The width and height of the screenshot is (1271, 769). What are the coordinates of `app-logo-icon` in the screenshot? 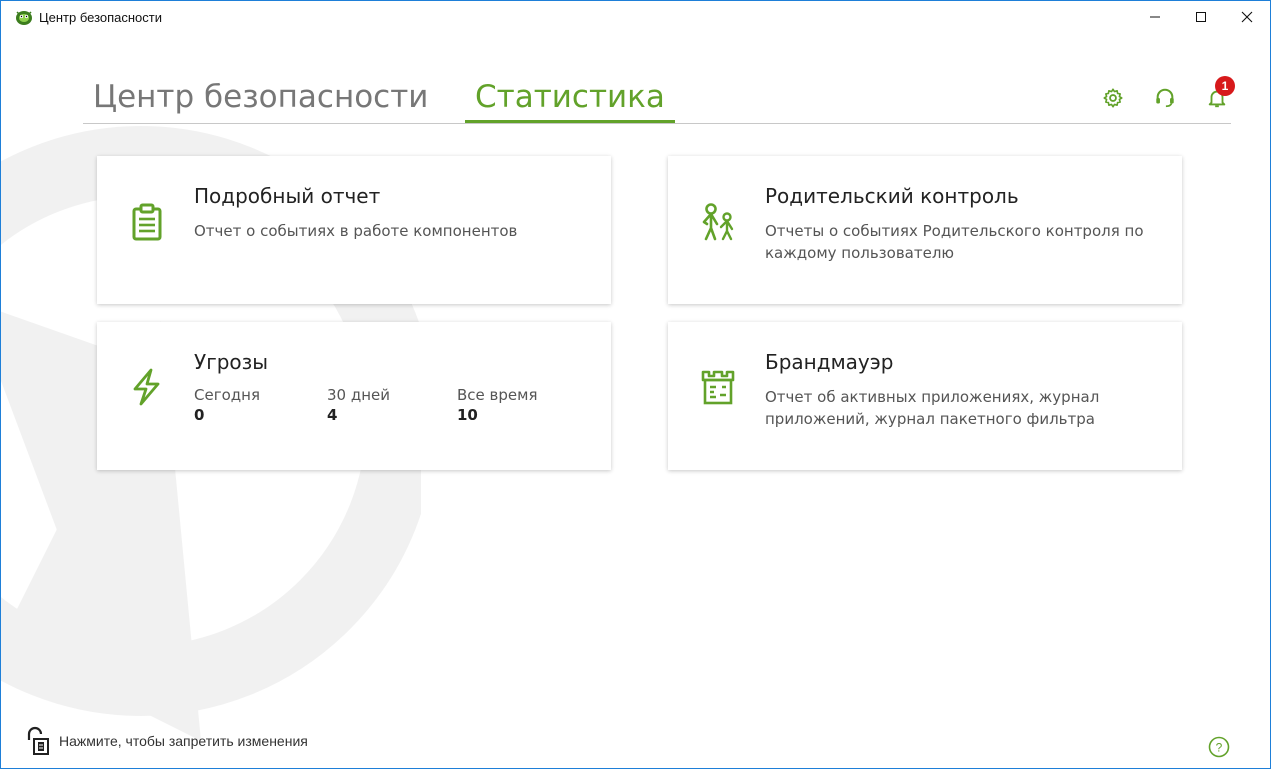 It's located at (24, 18).